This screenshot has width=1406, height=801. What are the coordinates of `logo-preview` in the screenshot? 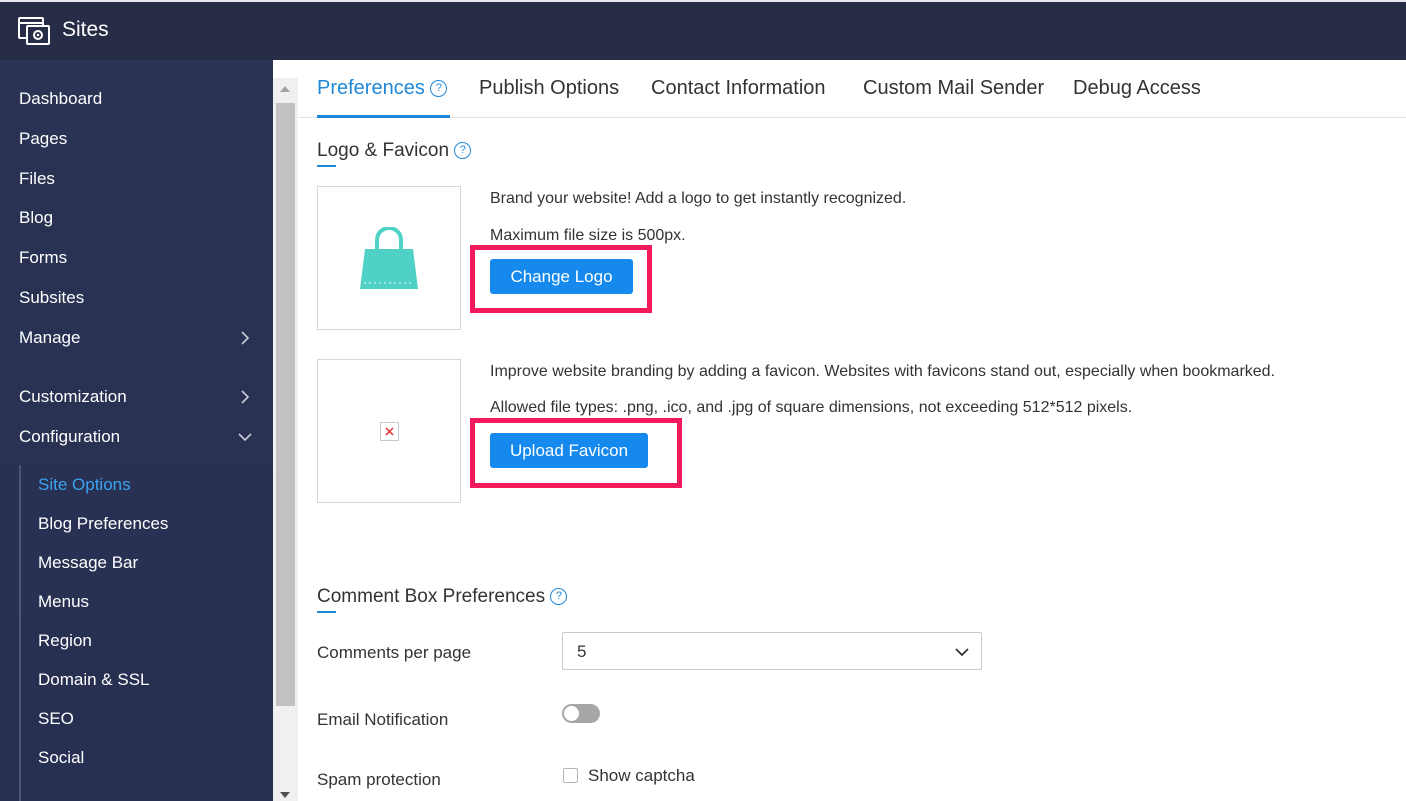 It's located at (389, 258).